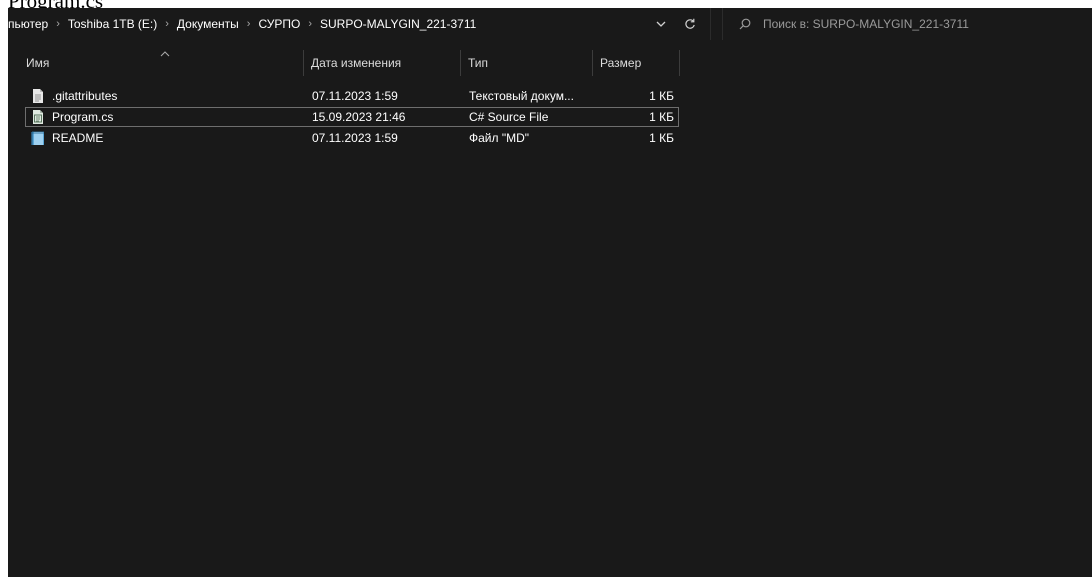 Image resolution: width=1092 pixels, height=577 pixels. Describe the element at coordinates (29, 24) in the screenshot. I see `breadcrumb-computer: пьютер` at that location.